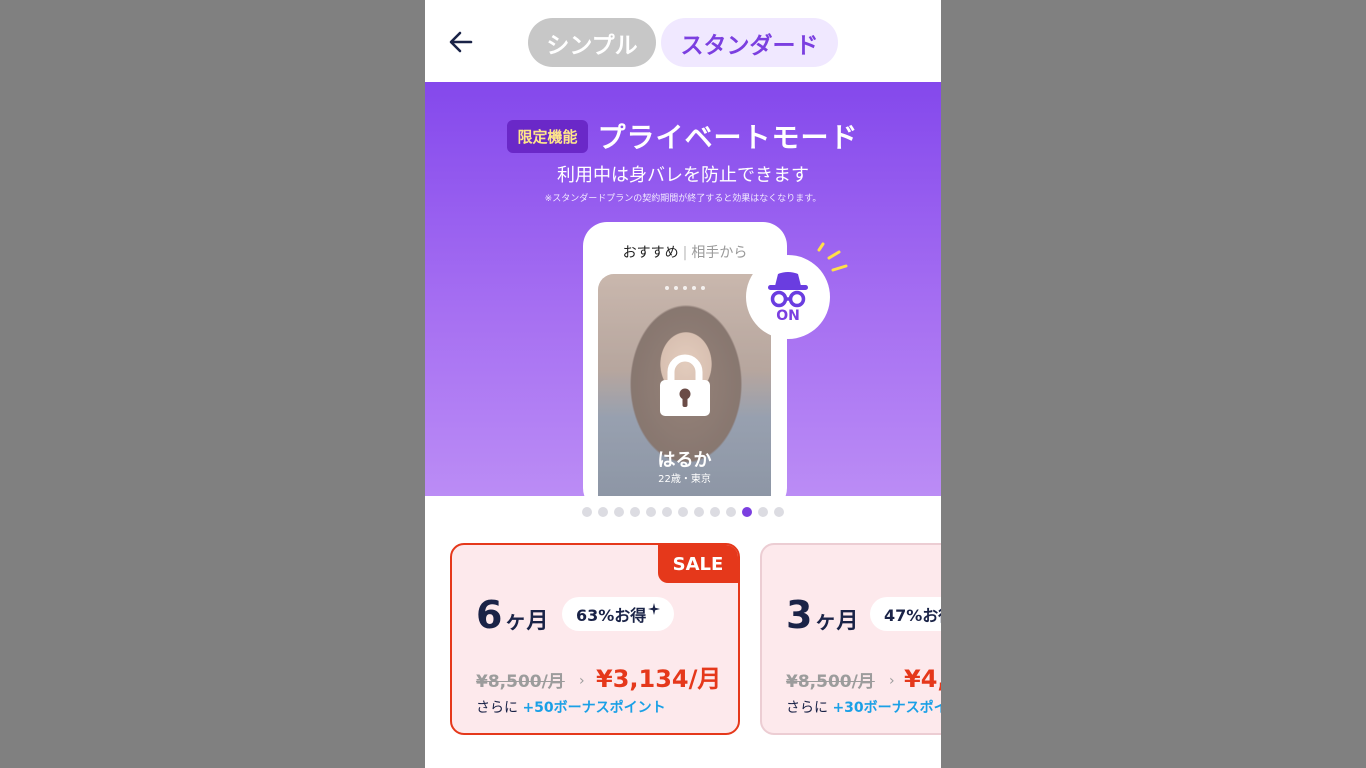  I want to click on bonus-points-value: +50ボーナスポイント, so click(594, 708).